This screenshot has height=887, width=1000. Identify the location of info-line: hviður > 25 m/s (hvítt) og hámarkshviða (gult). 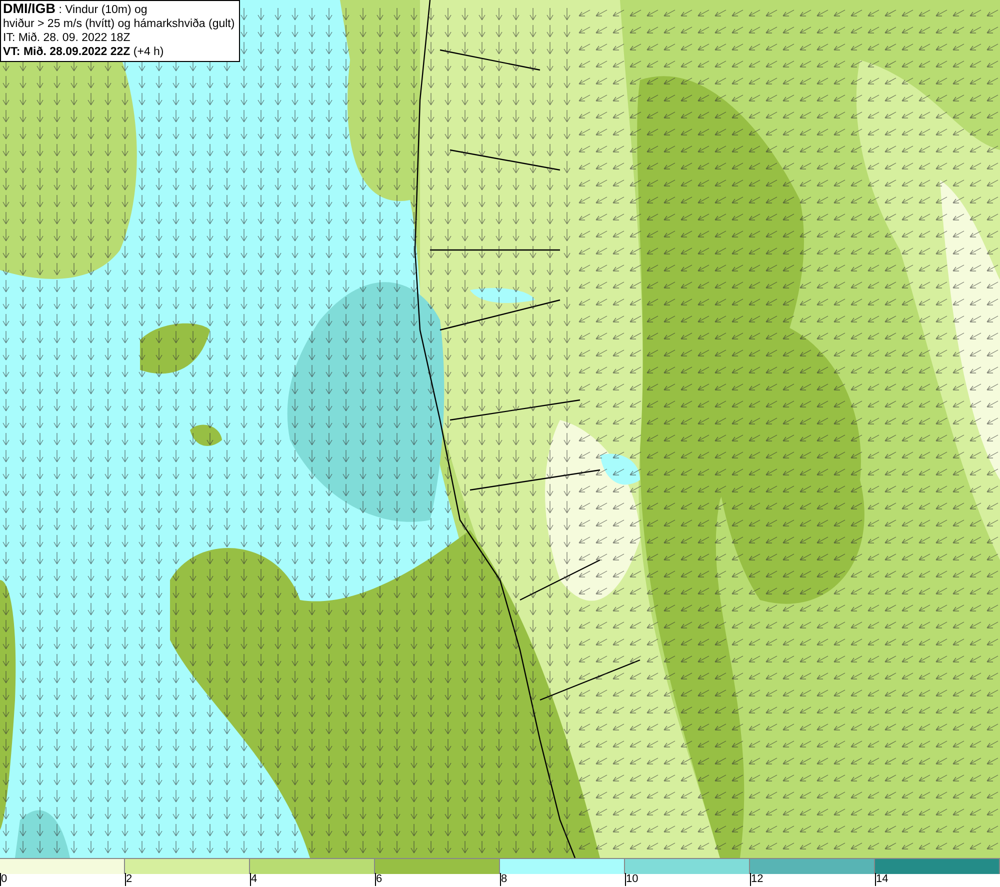
(119, 24).